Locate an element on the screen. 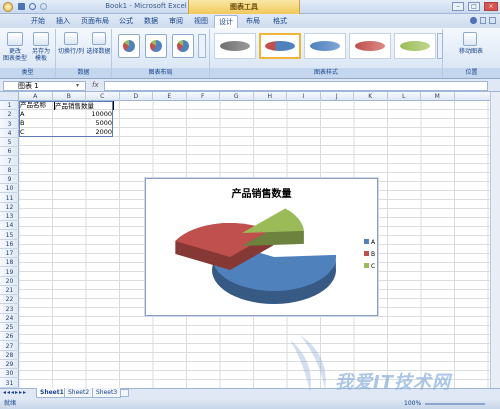 This screenshot has height=409, width=500. tab-formulas: 公式 is located at coordinates (126, 21).